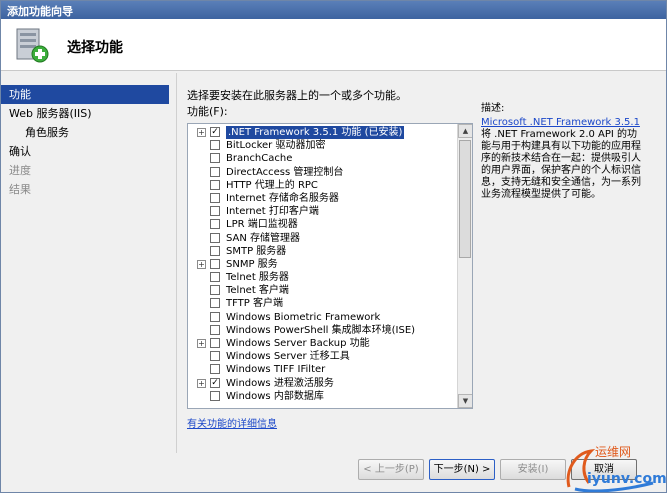 This screenshot has height=493, width=667. Describe the element at coordinates (272, 212) in the screenshot. I see `feature-label: Internet 打印客户端` at that location.